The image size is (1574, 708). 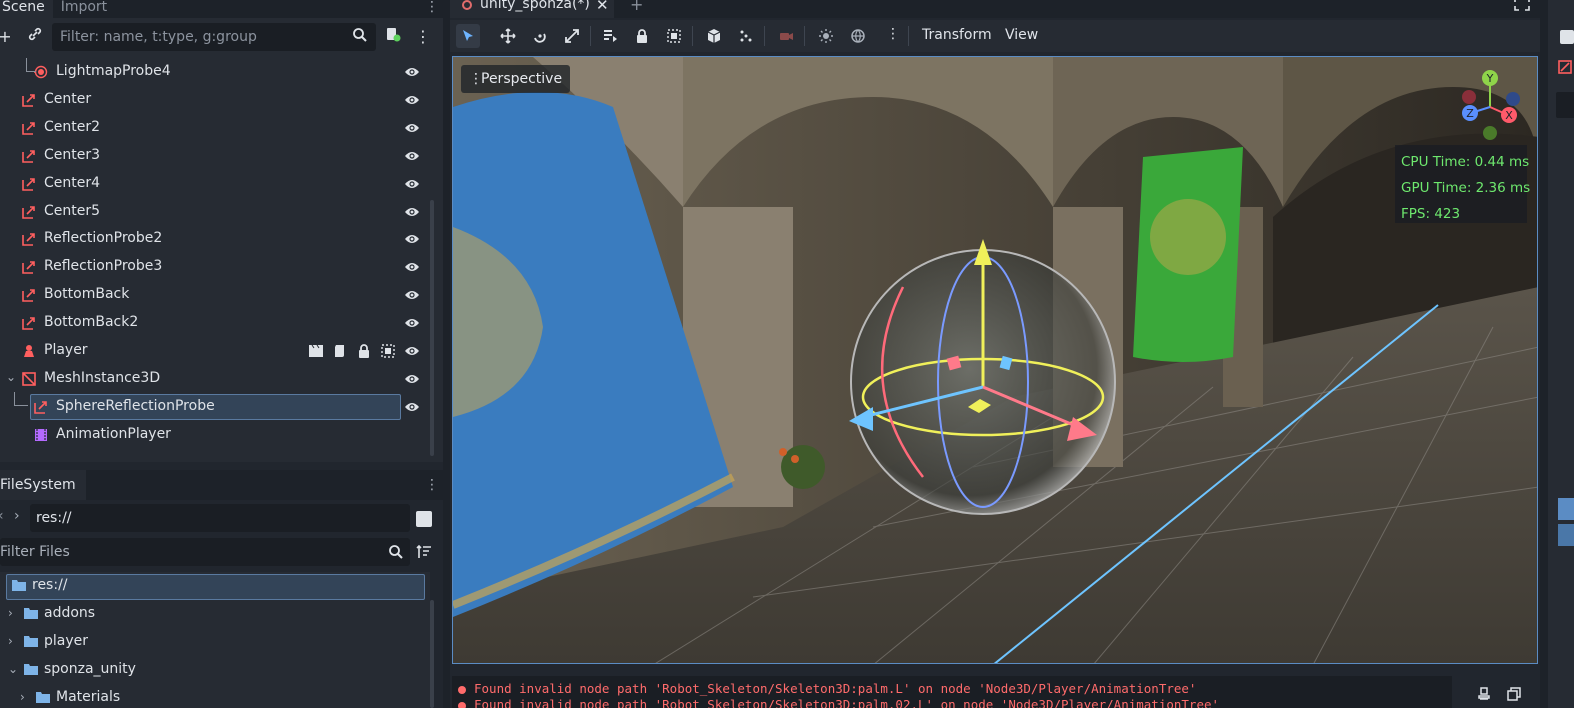 What do you see at coordinates (197, 37) in the screenshot?
I see `scene-filter-input` at bounding box center [197, 37].